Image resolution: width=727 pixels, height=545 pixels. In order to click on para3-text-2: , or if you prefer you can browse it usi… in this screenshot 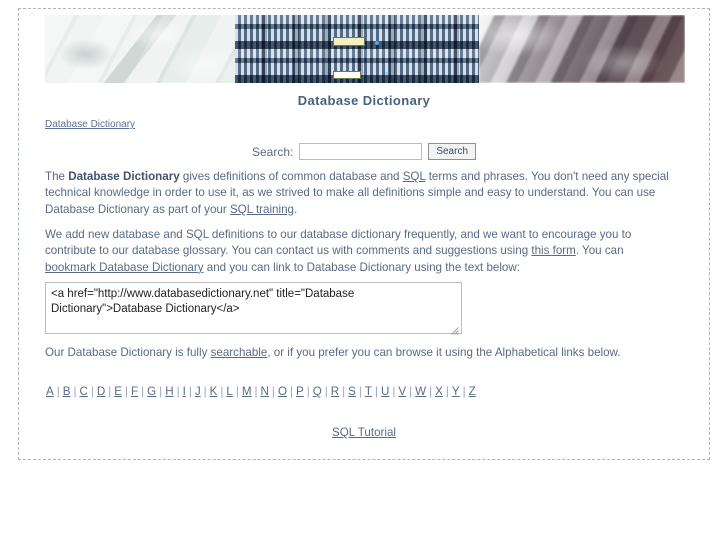, I will do `click(444, 352)`.